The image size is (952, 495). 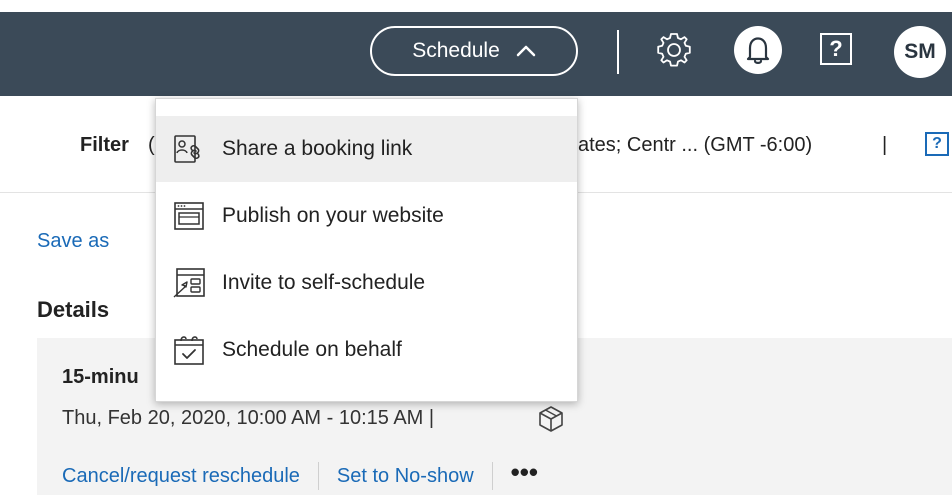 What do you see at coordinates (618, 52) in the screenshot?
I see `topbar-divider` at bounding box center [618, 52].